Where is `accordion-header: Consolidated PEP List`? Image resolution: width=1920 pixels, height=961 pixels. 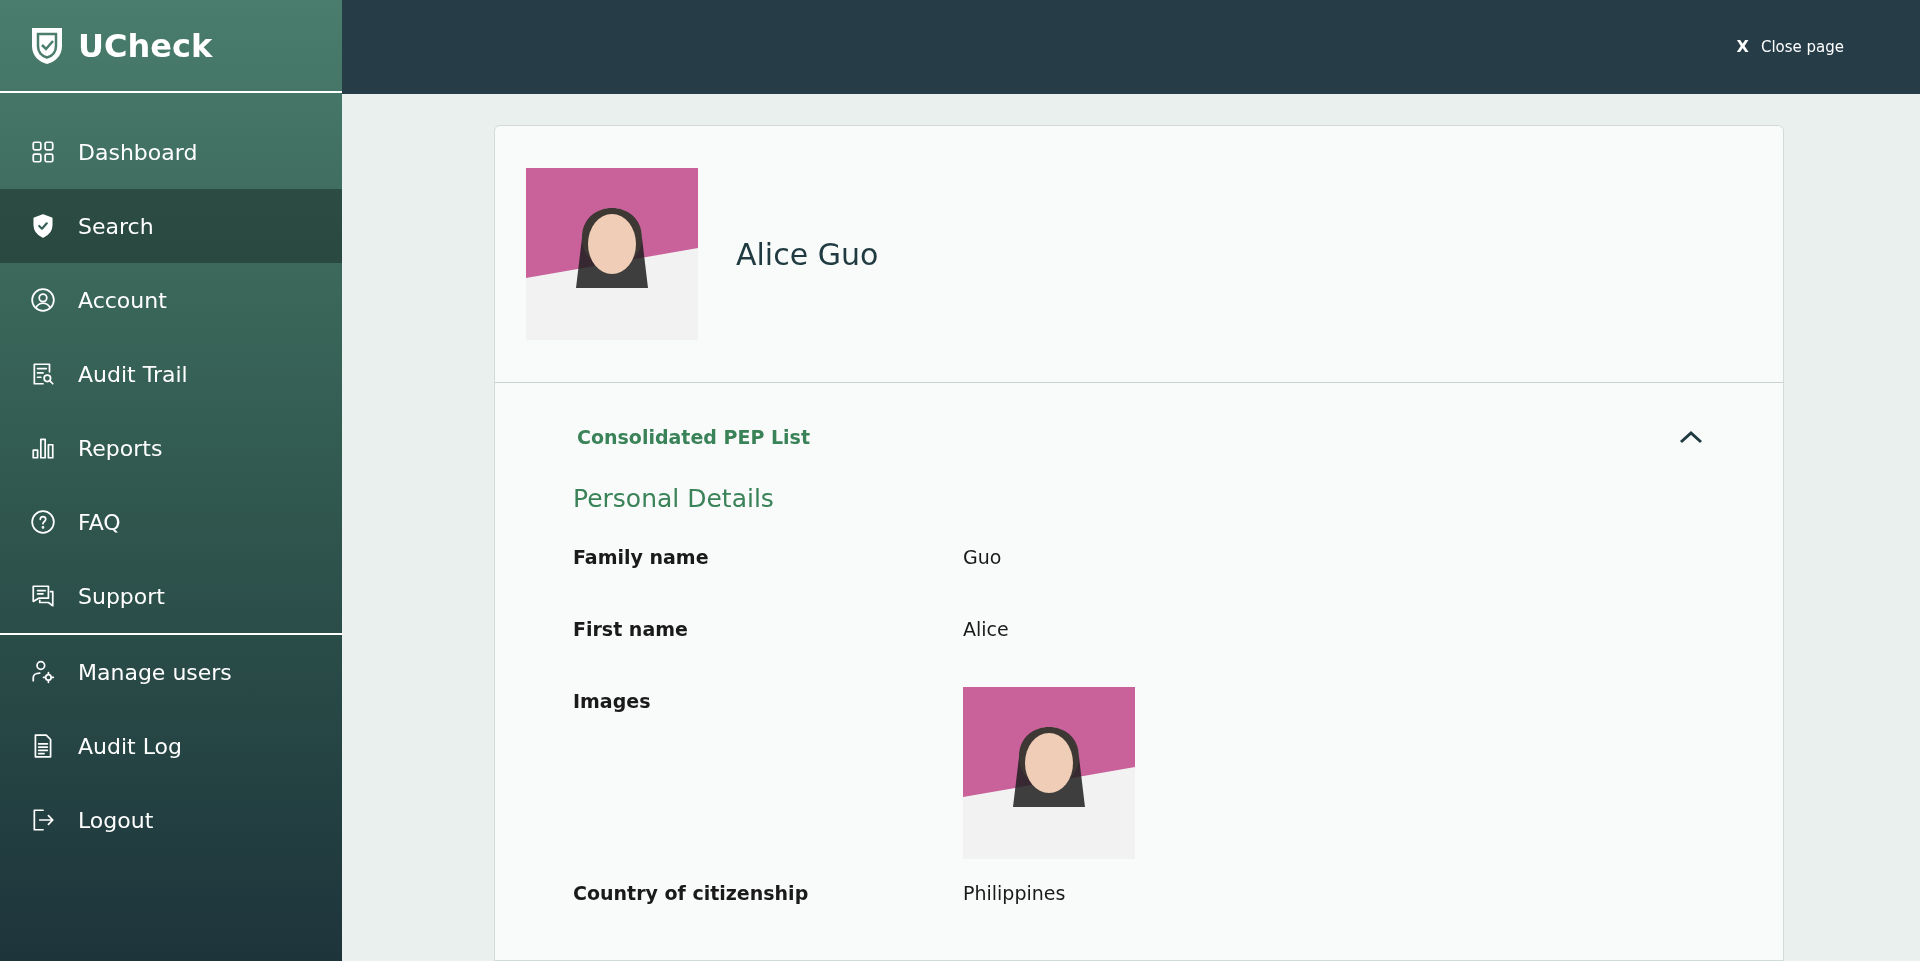 accordion-header: Consolidated PEP List is located at coordinates (1138, 431).